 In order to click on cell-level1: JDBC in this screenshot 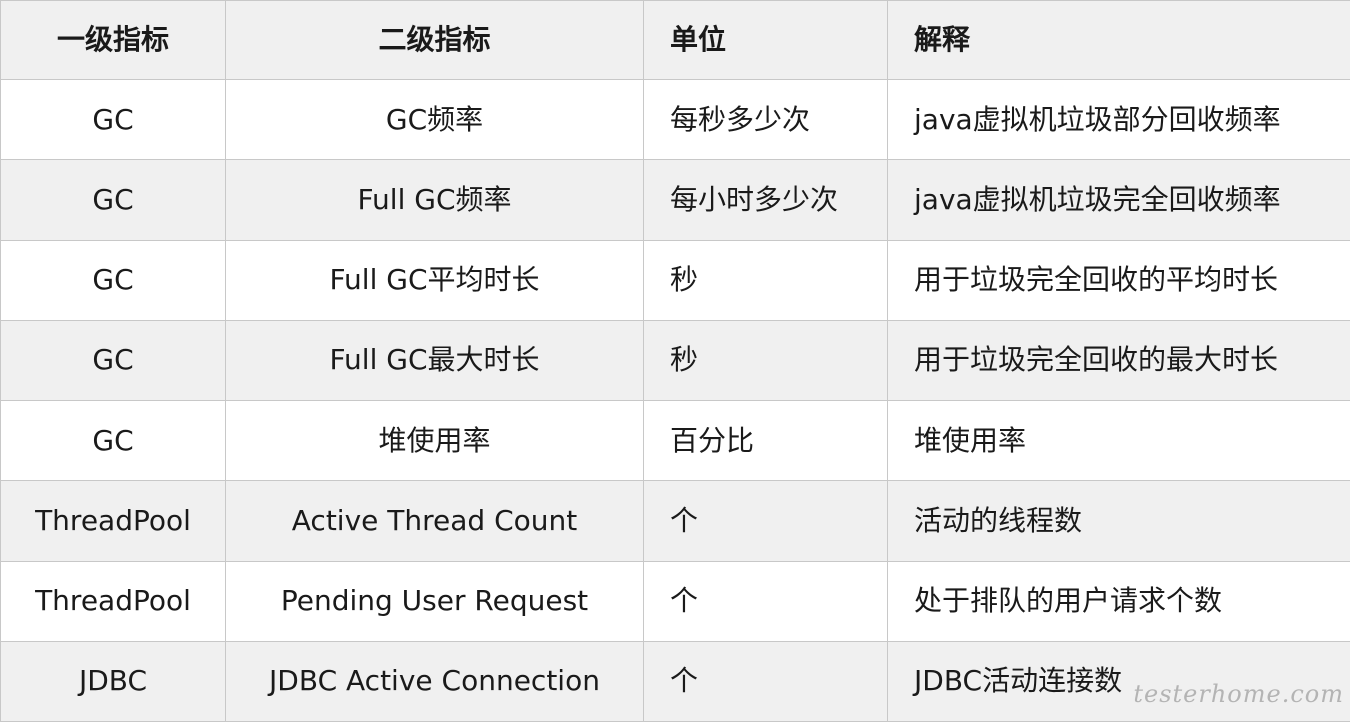, I will do `click(113, 681)`.